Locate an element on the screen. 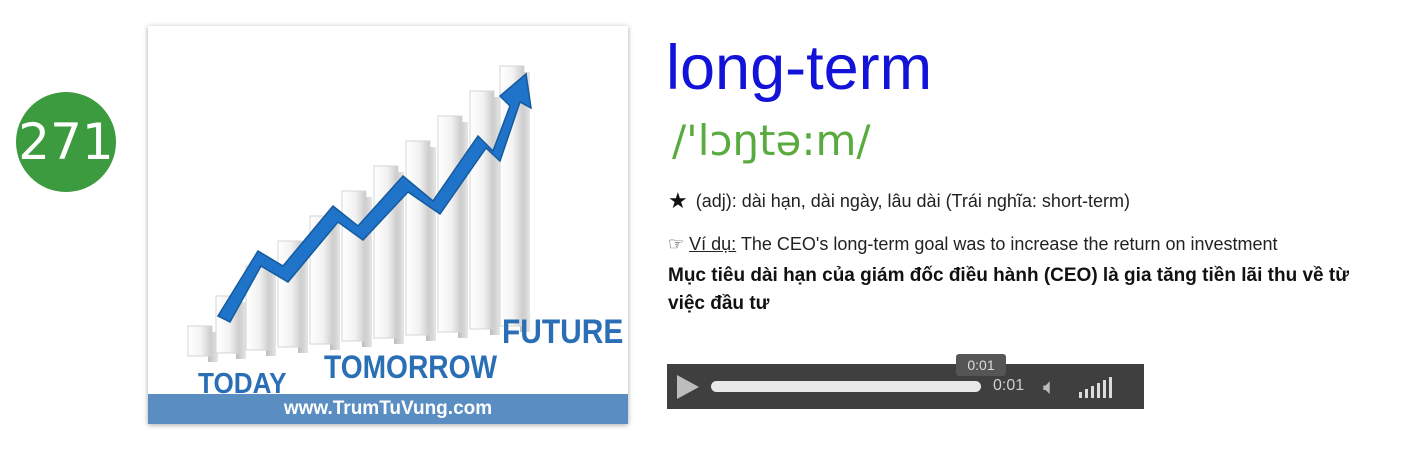  volume-slider is located at coordinates (1095, 387).